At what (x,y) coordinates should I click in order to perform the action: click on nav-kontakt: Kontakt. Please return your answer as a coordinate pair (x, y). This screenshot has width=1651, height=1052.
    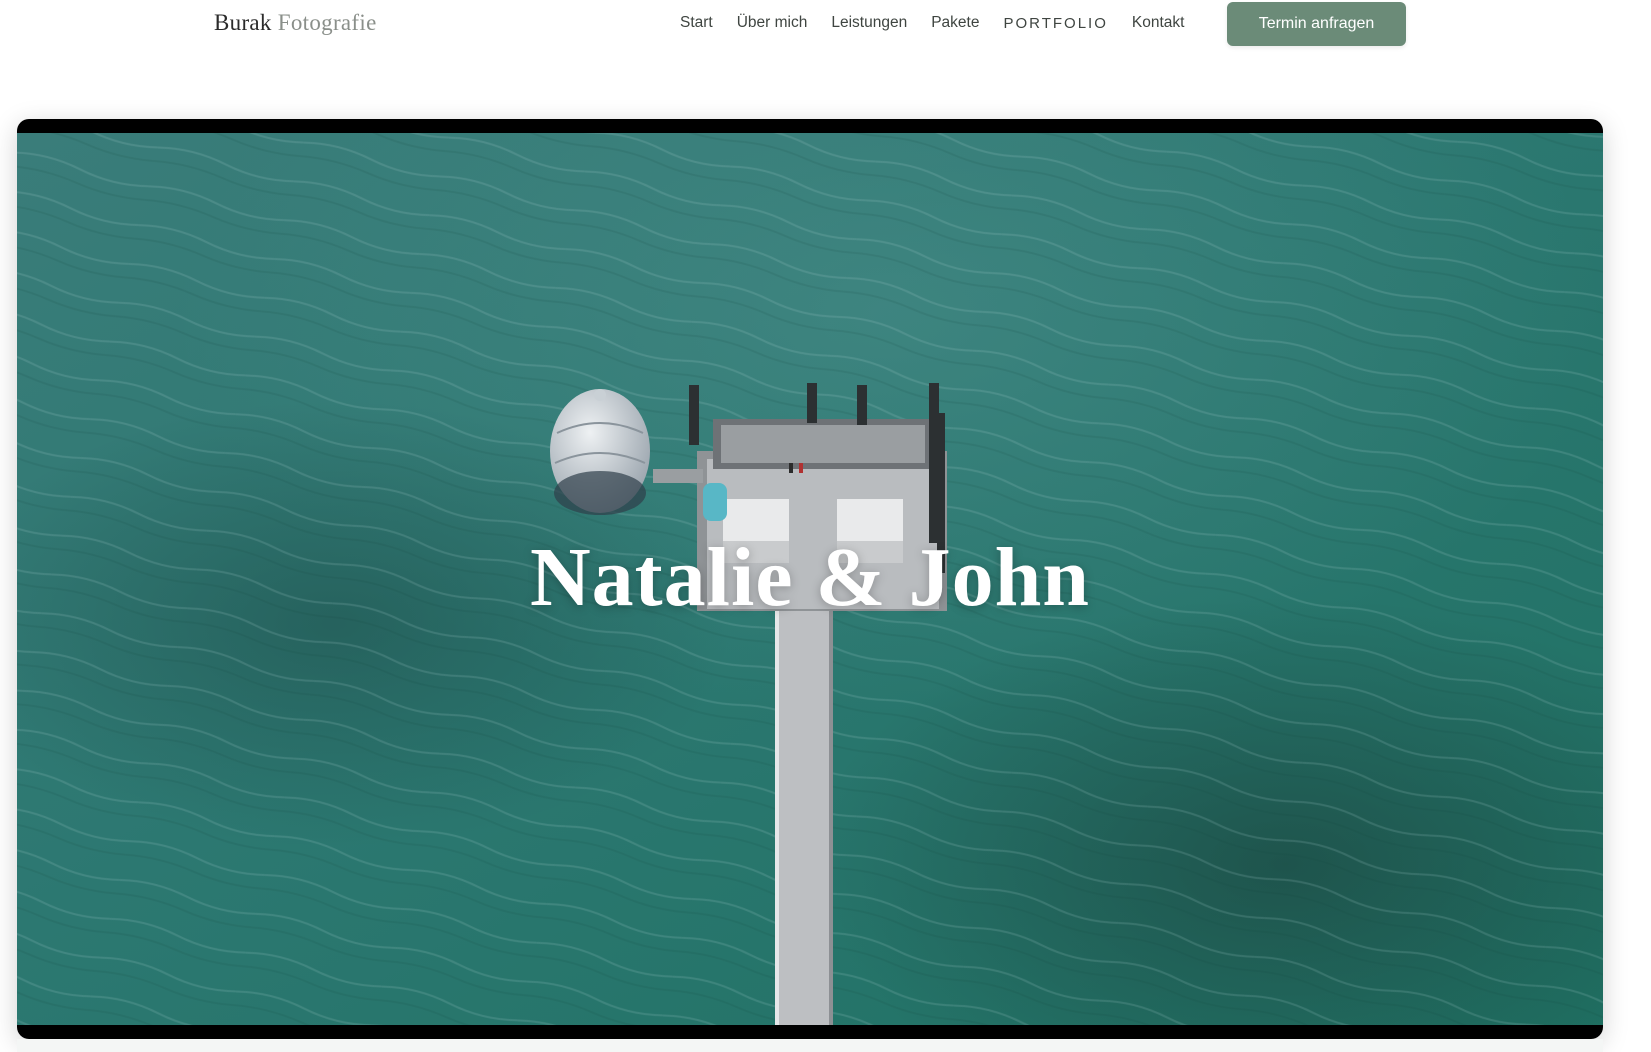
    Looking at the image, I should click on (1158, 23).